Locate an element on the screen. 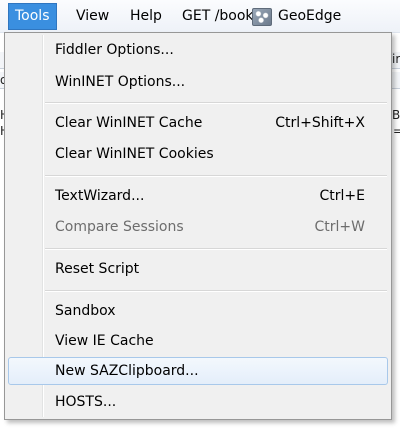 Image resolution: width=400 pixels, height=429 pixels. menu-item-label: Sandbox is located at coordinates (85, 311).